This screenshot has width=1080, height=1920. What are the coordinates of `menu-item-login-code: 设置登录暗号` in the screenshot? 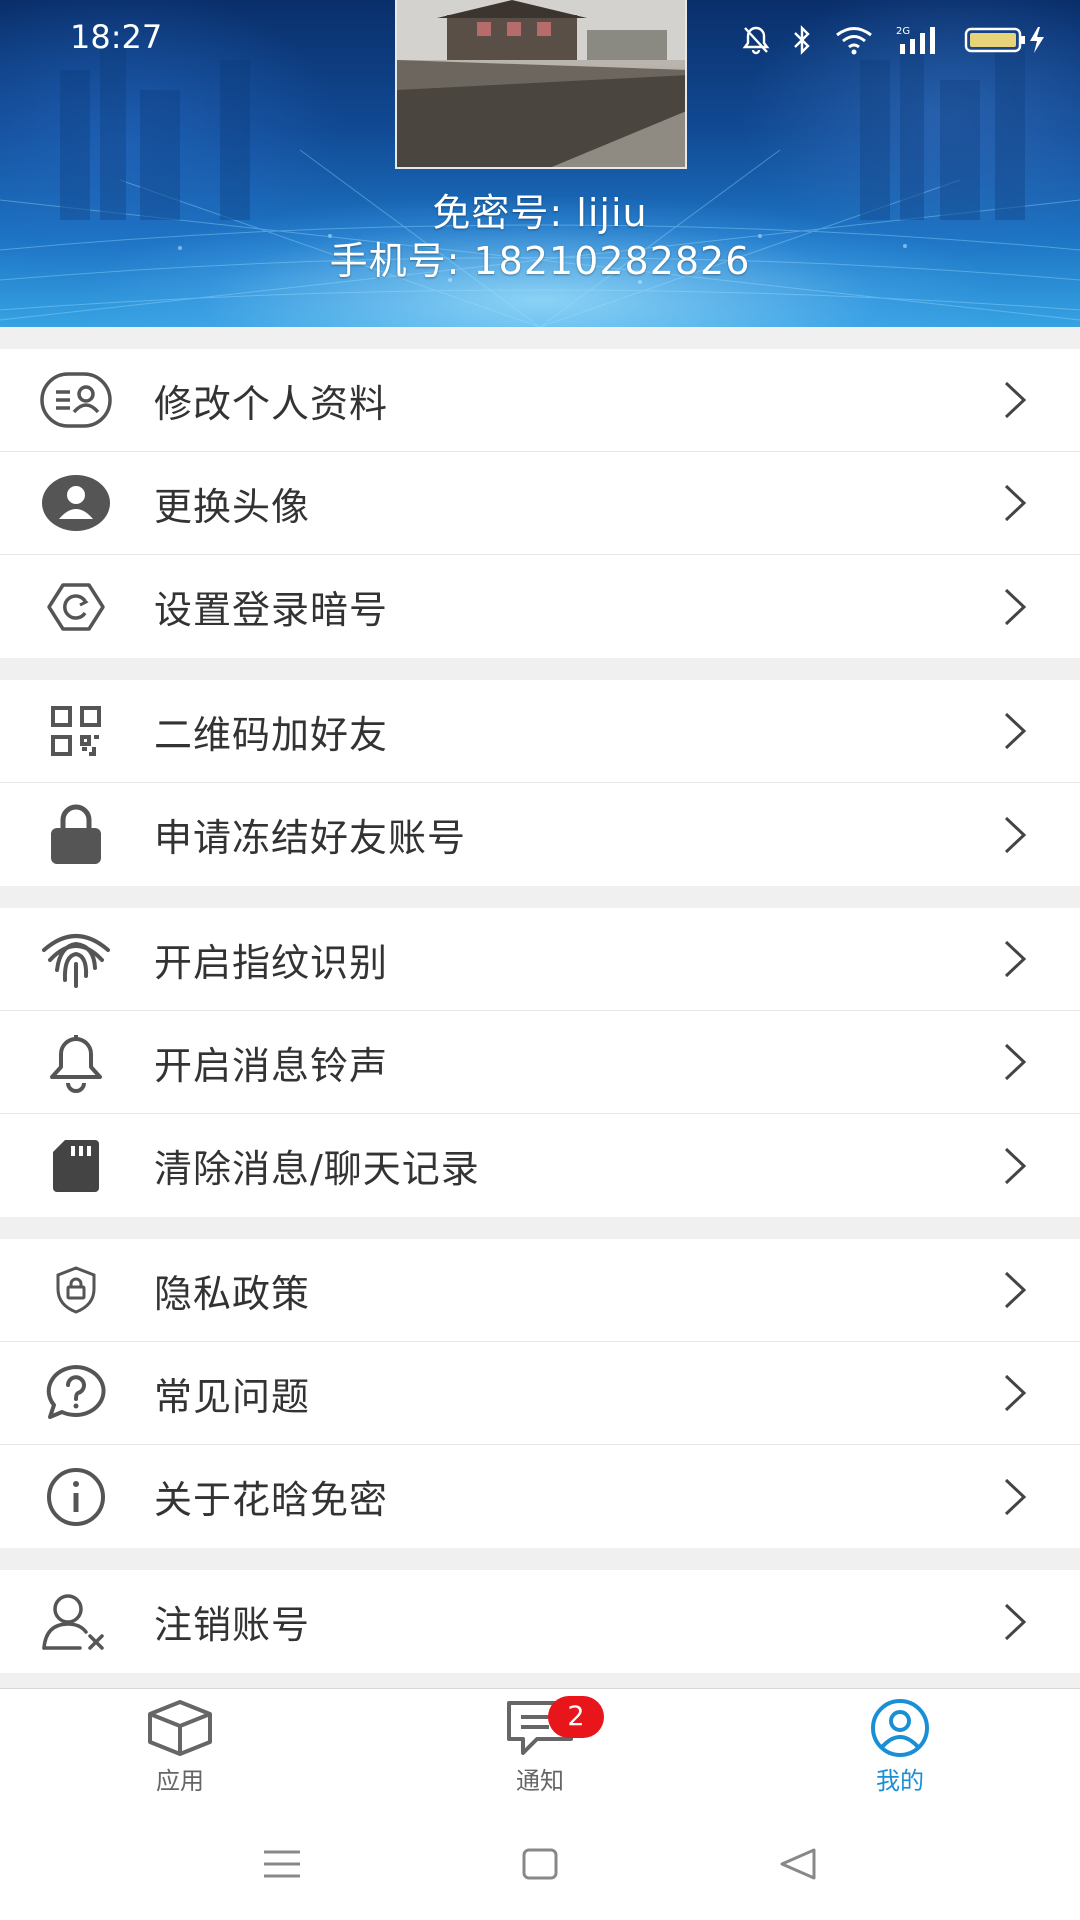 It's located at (540, 606).